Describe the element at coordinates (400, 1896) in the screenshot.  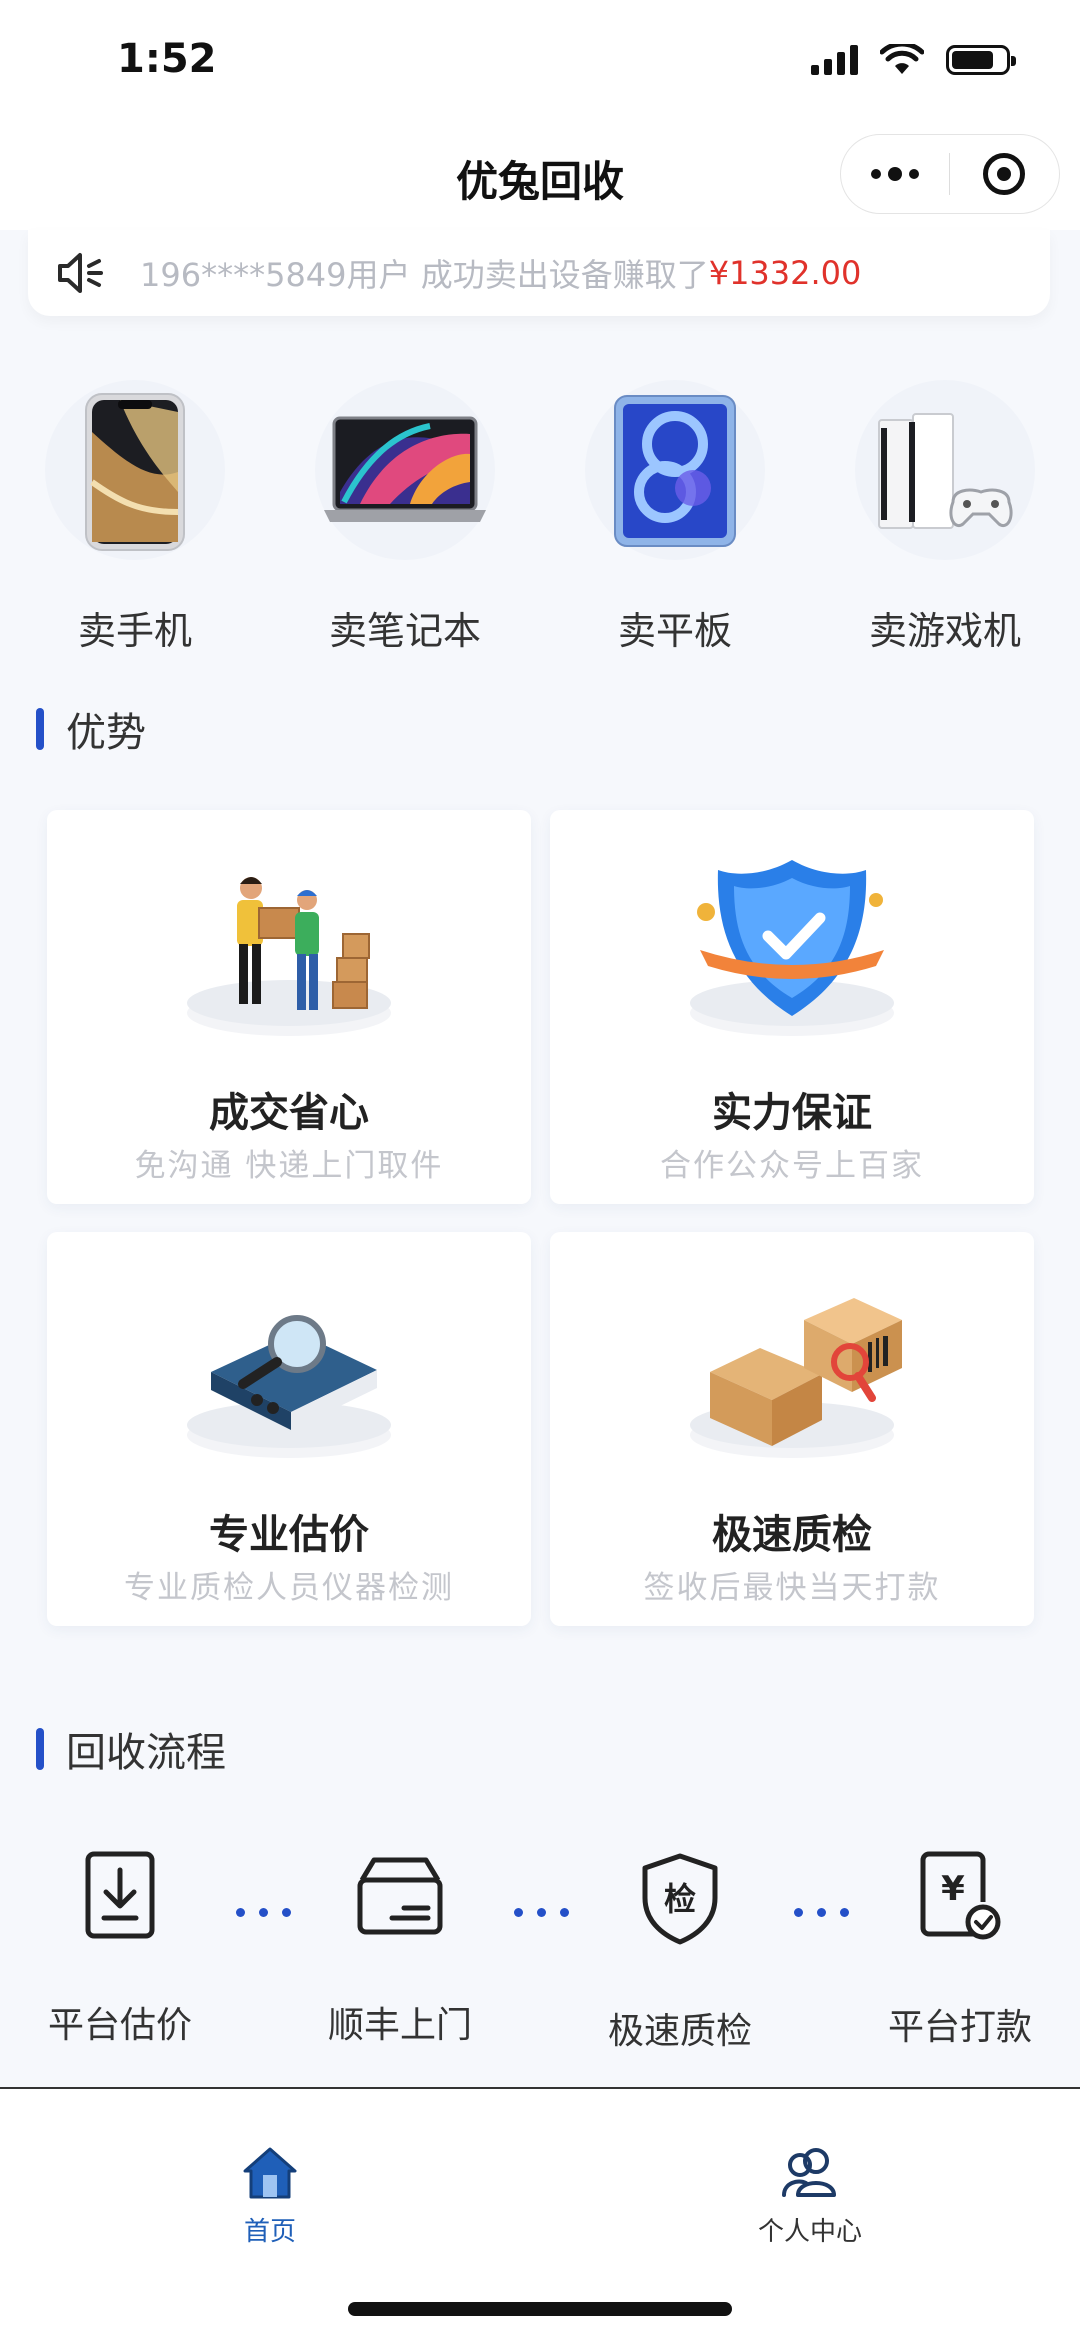
I see `box-icon` at that location.